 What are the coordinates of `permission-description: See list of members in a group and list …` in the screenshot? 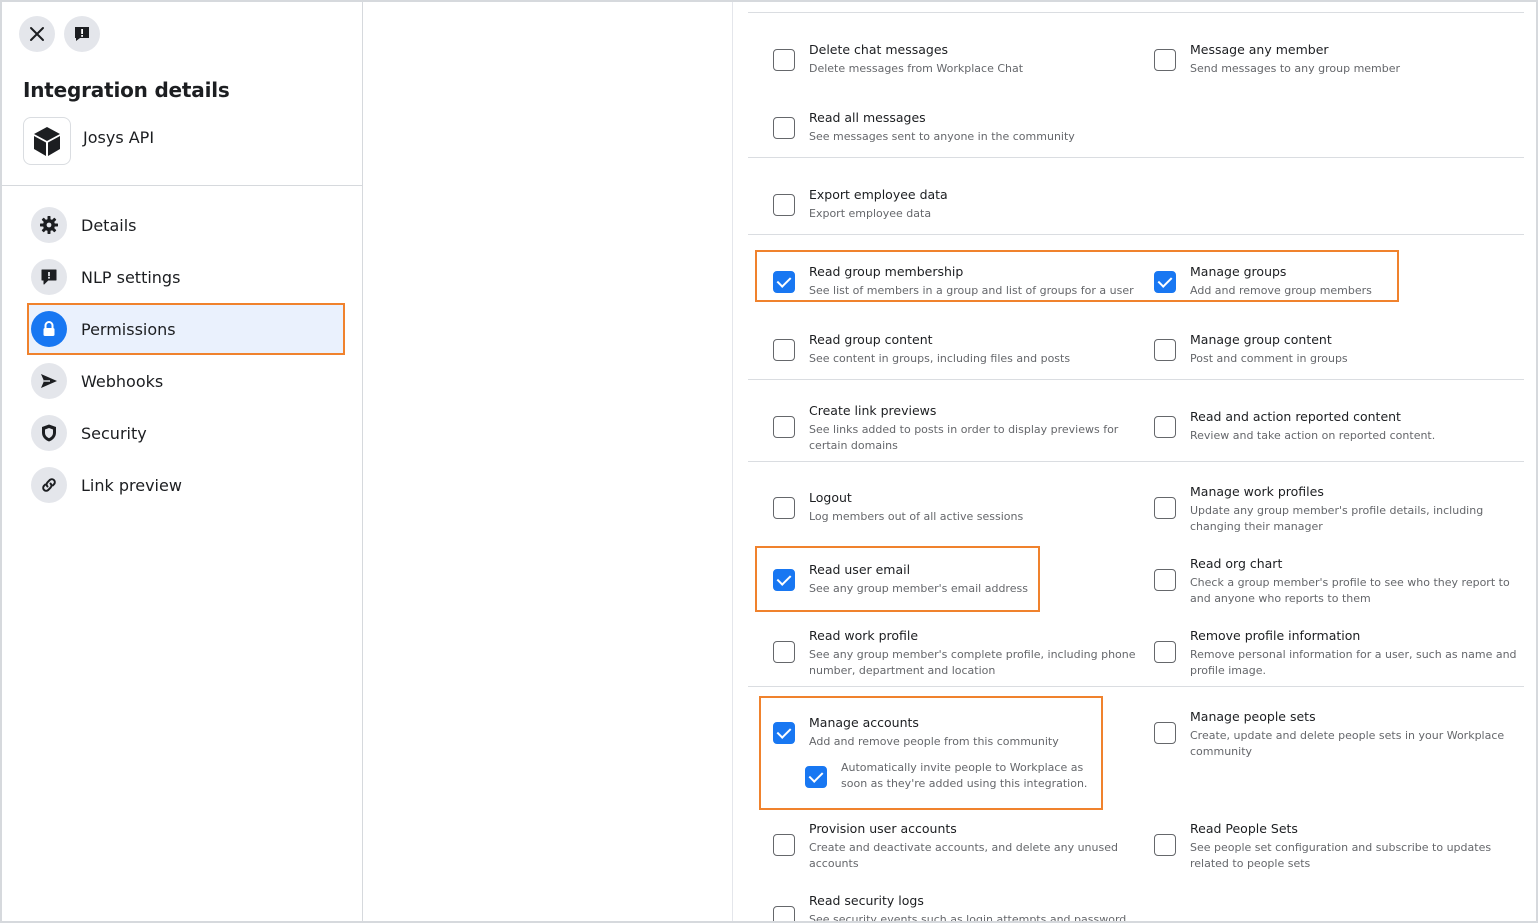 It's located at (971, 290).